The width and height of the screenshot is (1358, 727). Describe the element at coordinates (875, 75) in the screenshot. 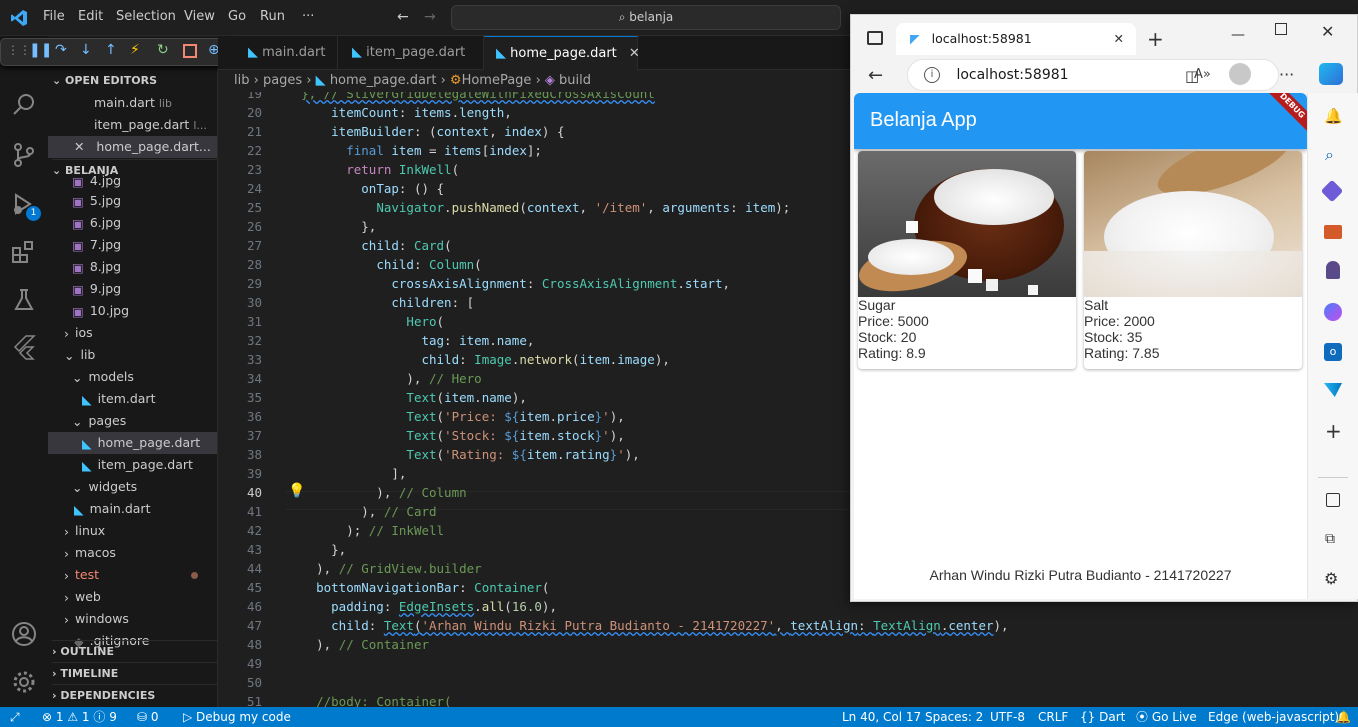

I see `back-icon: ←` at that location.